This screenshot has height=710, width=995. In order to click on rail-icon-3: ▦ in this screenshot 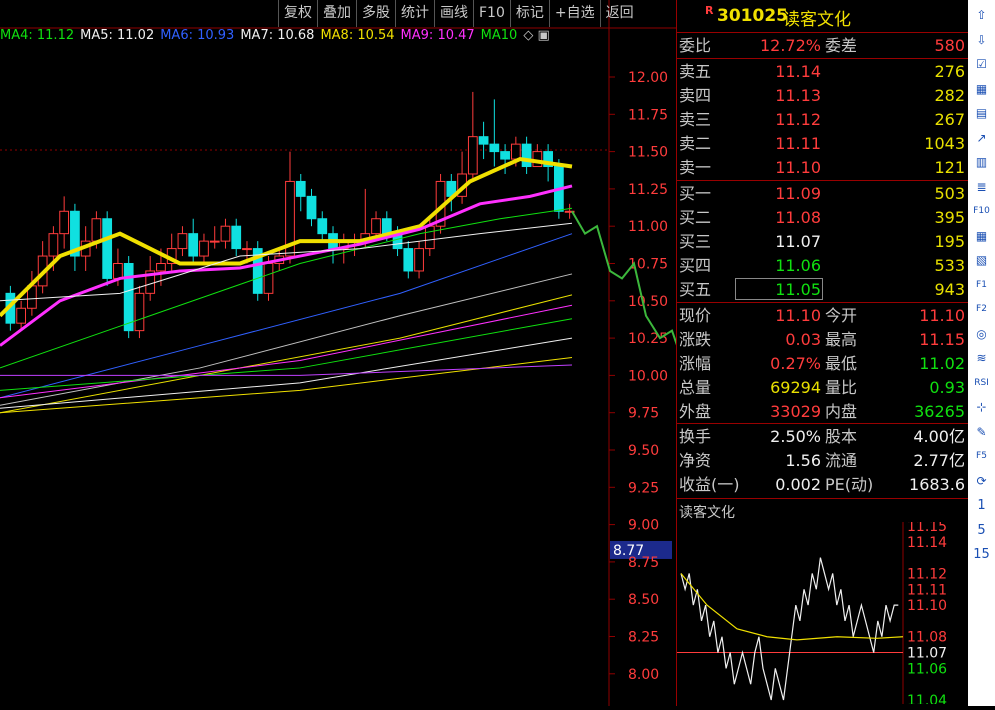, I will do `click(981, 89)`.